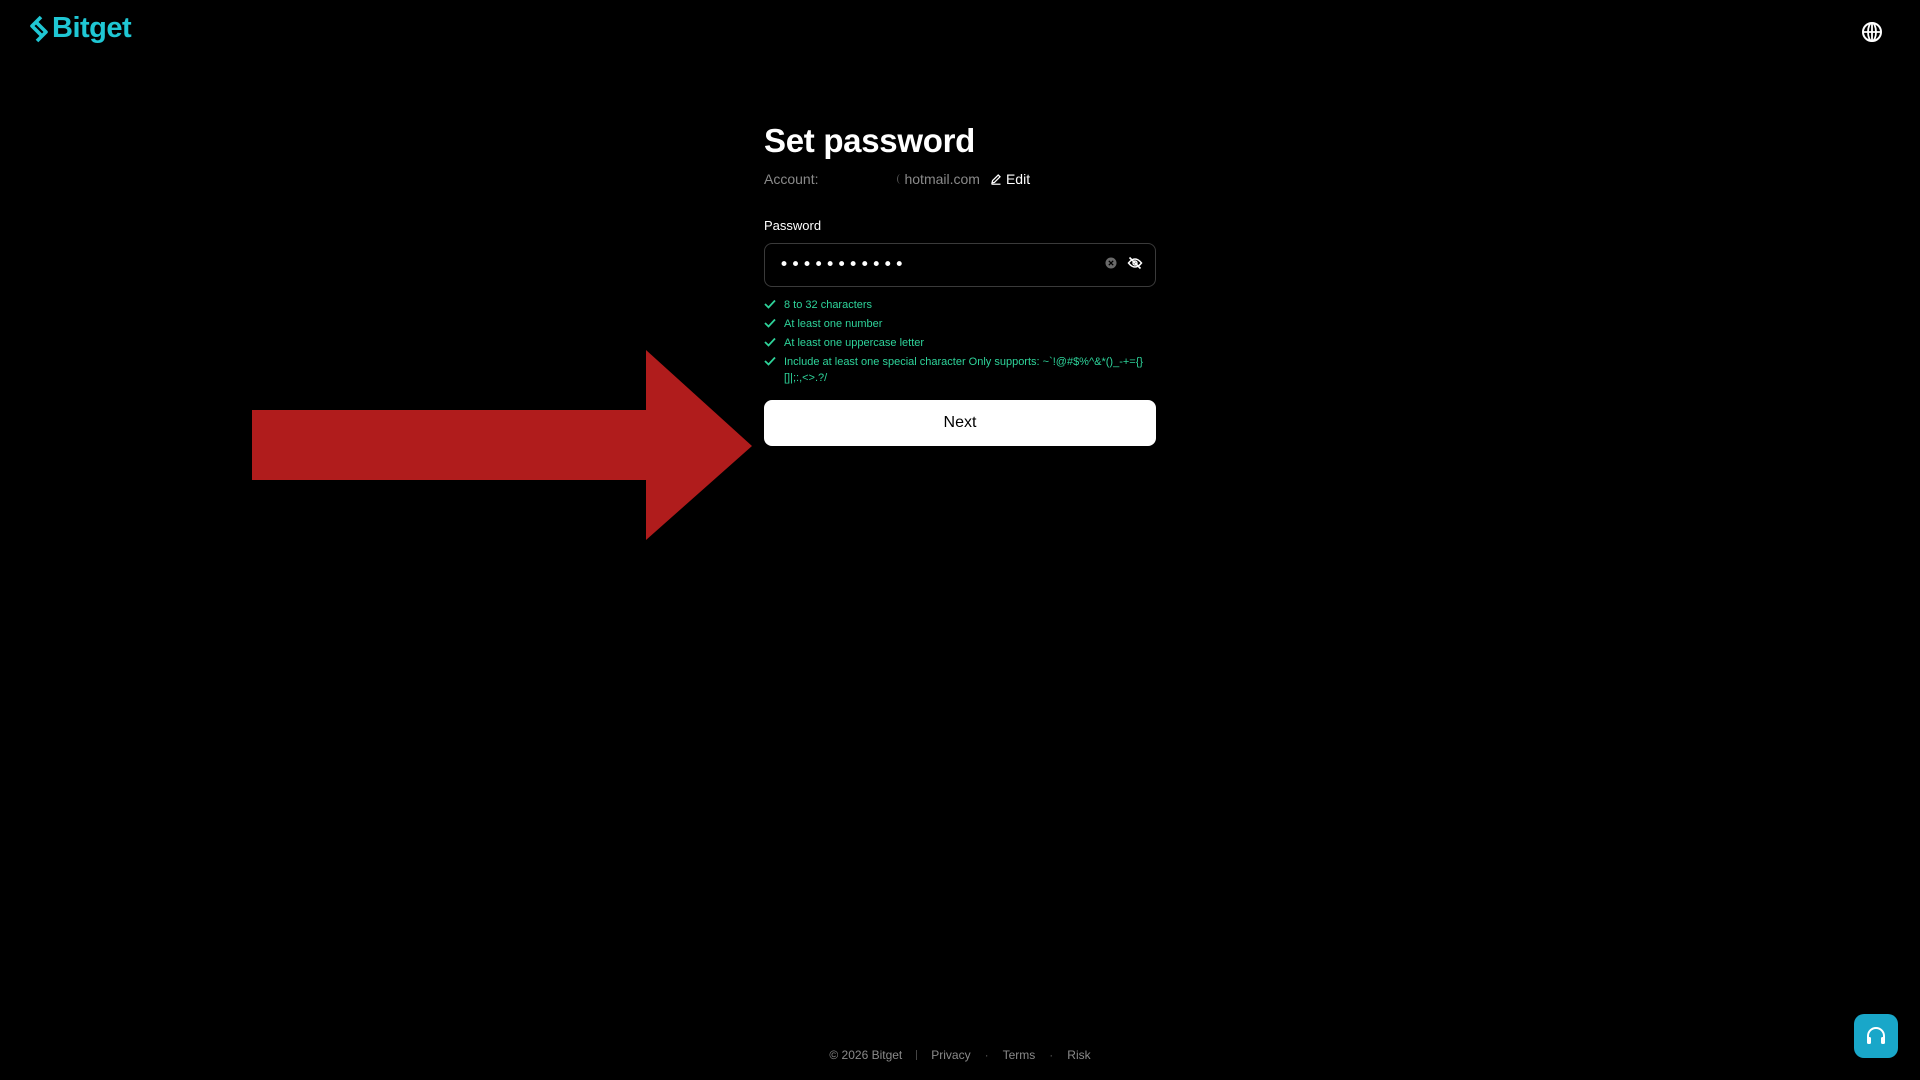  Describe the element at coordinates (828, 305) in the screenshot. I see `password-rule-text: 8 to 32 characters` at that location.